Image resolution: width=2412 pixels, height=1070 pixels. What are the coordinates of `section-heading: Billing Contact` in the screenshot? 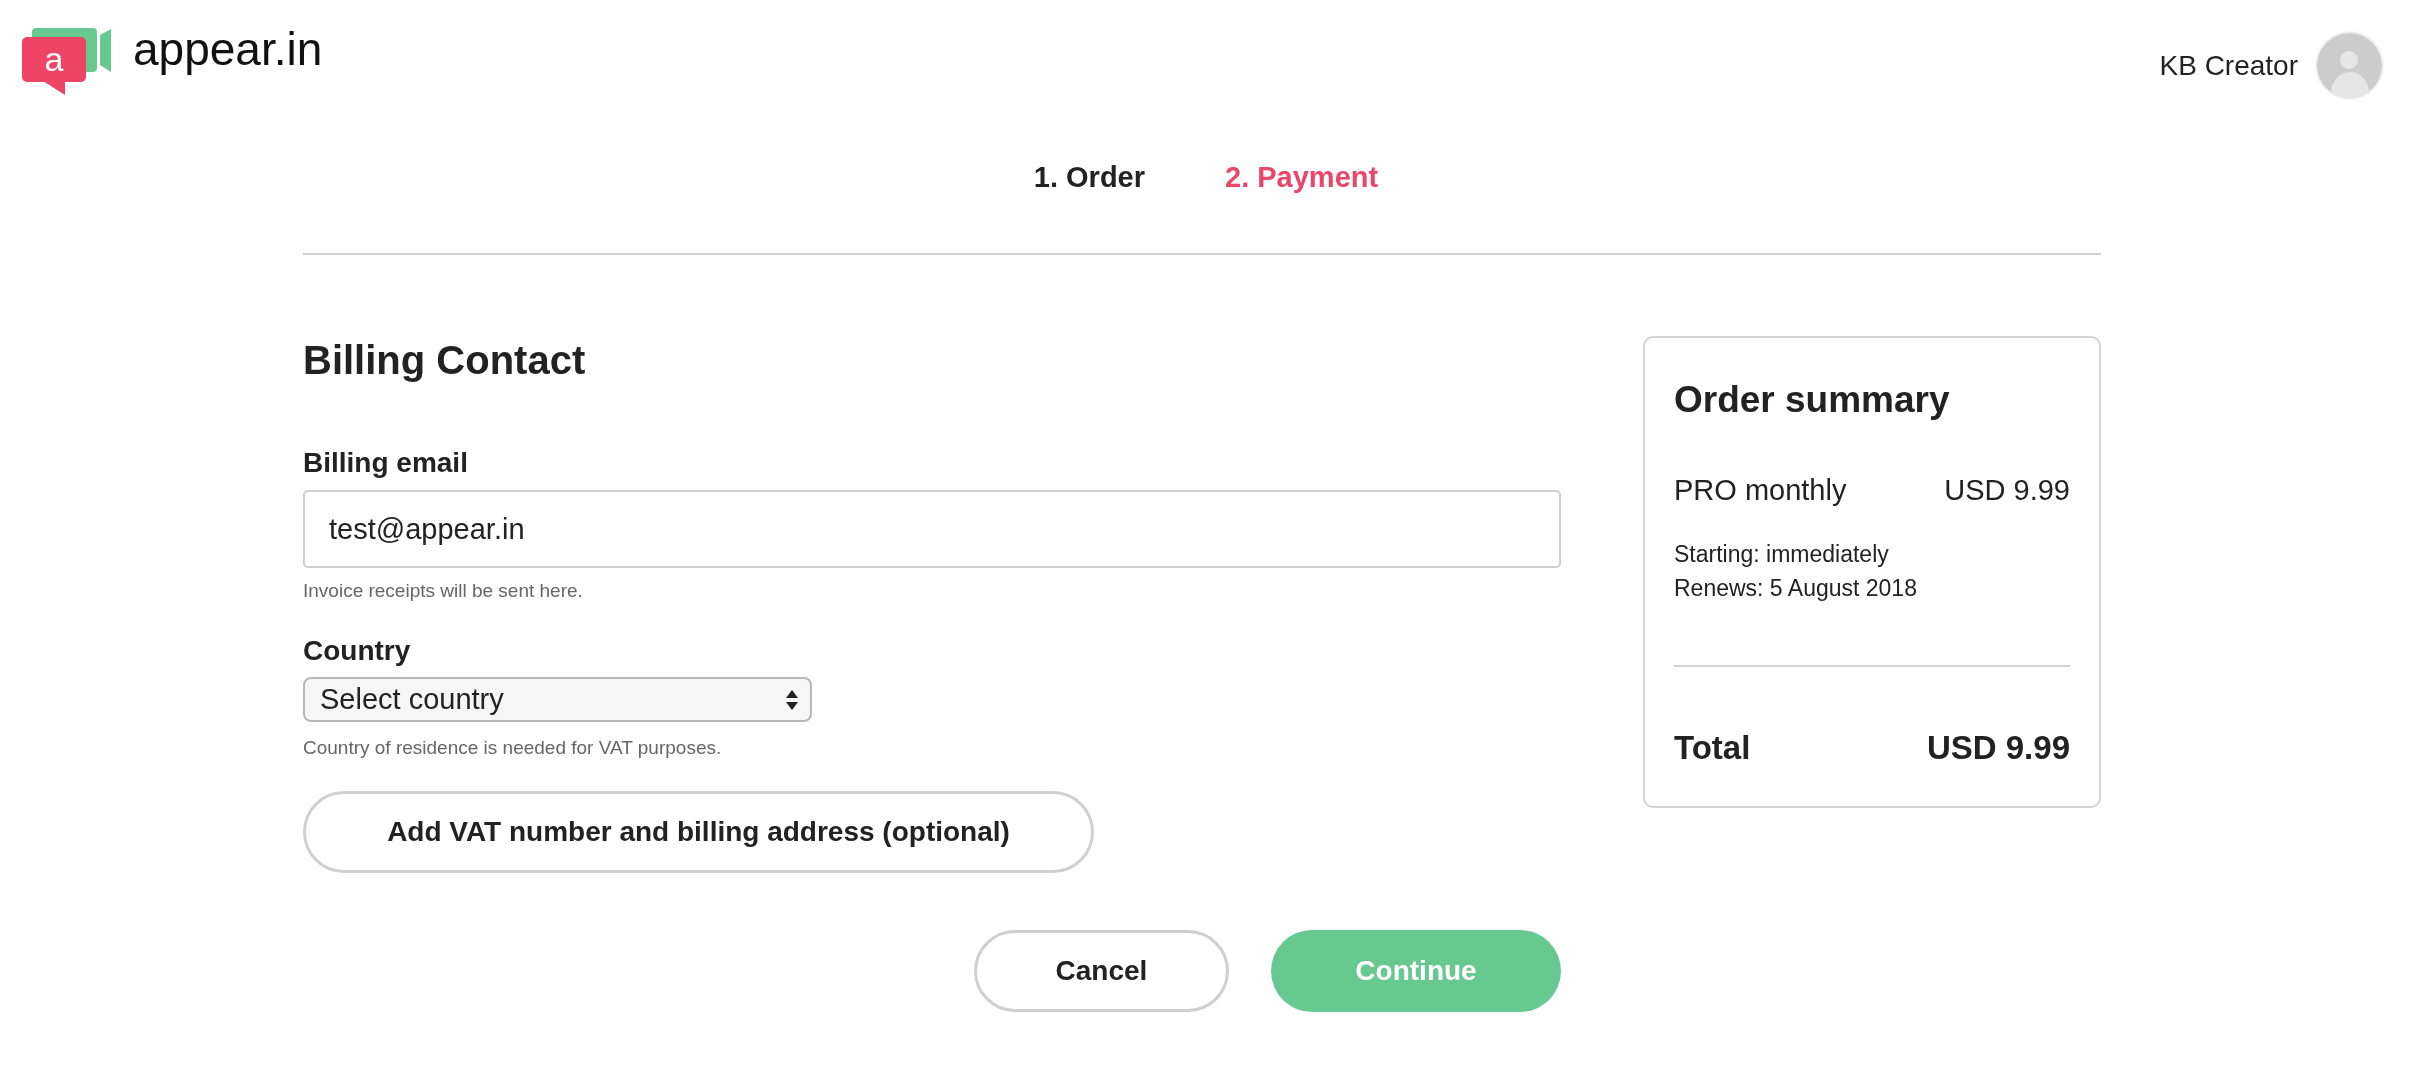 It's located at (444, 360).